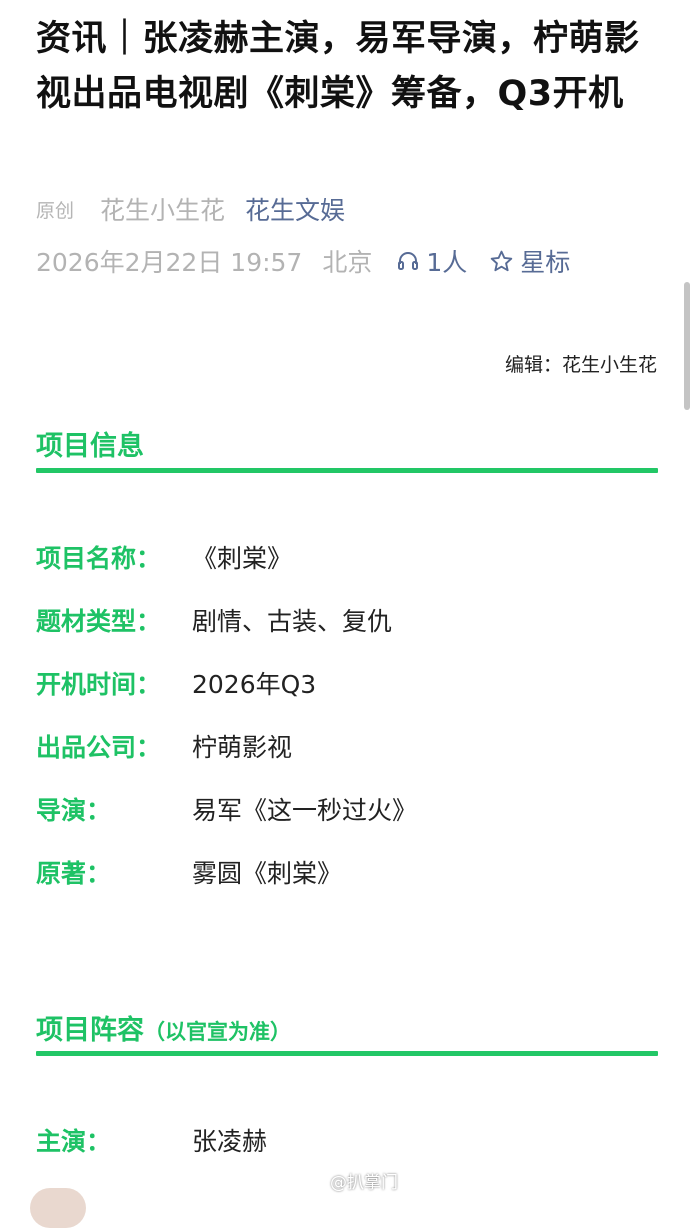  What do you see at coordinates (364, 1183) in the screenshot?
I see `watermark-text: @扒掌门` at bounding box center [364, 1183].